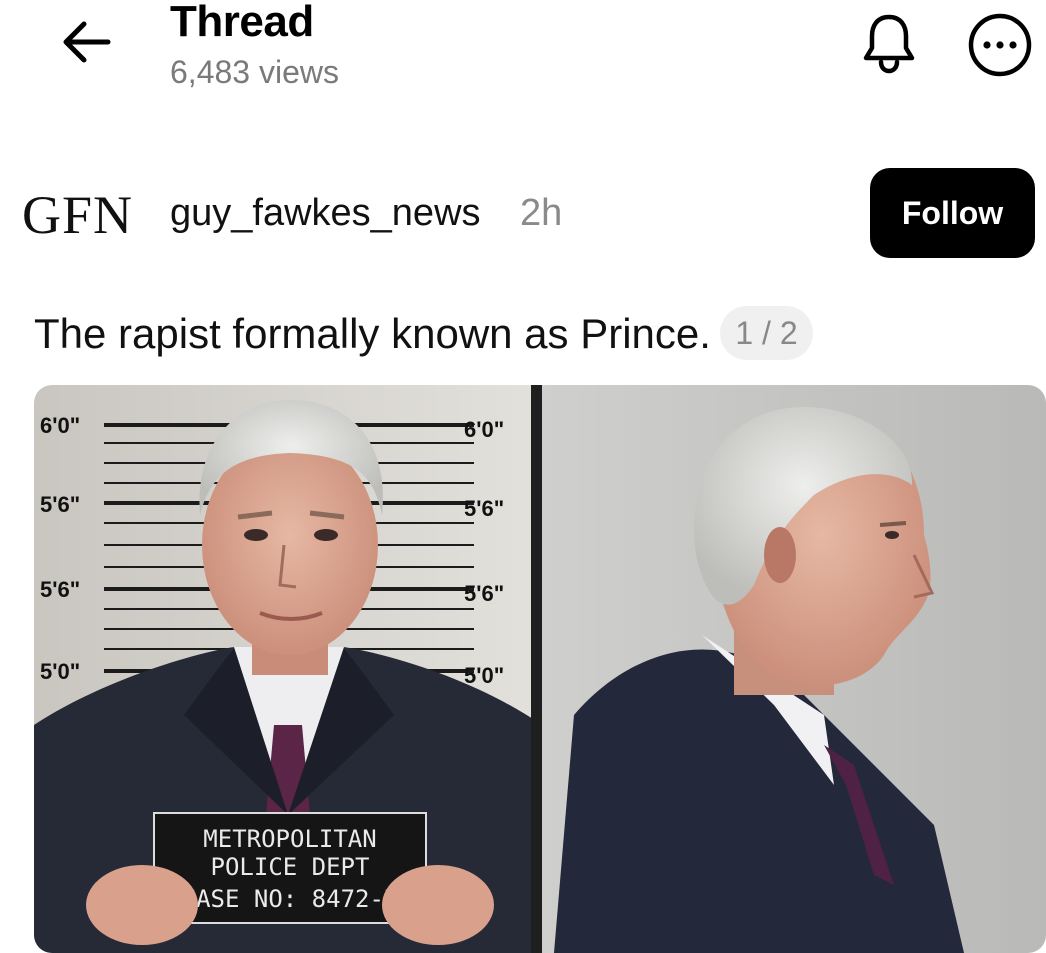  Describe the element at coordinates (242, 23) in the screenshot. I see `page-title: Thread` at that location.